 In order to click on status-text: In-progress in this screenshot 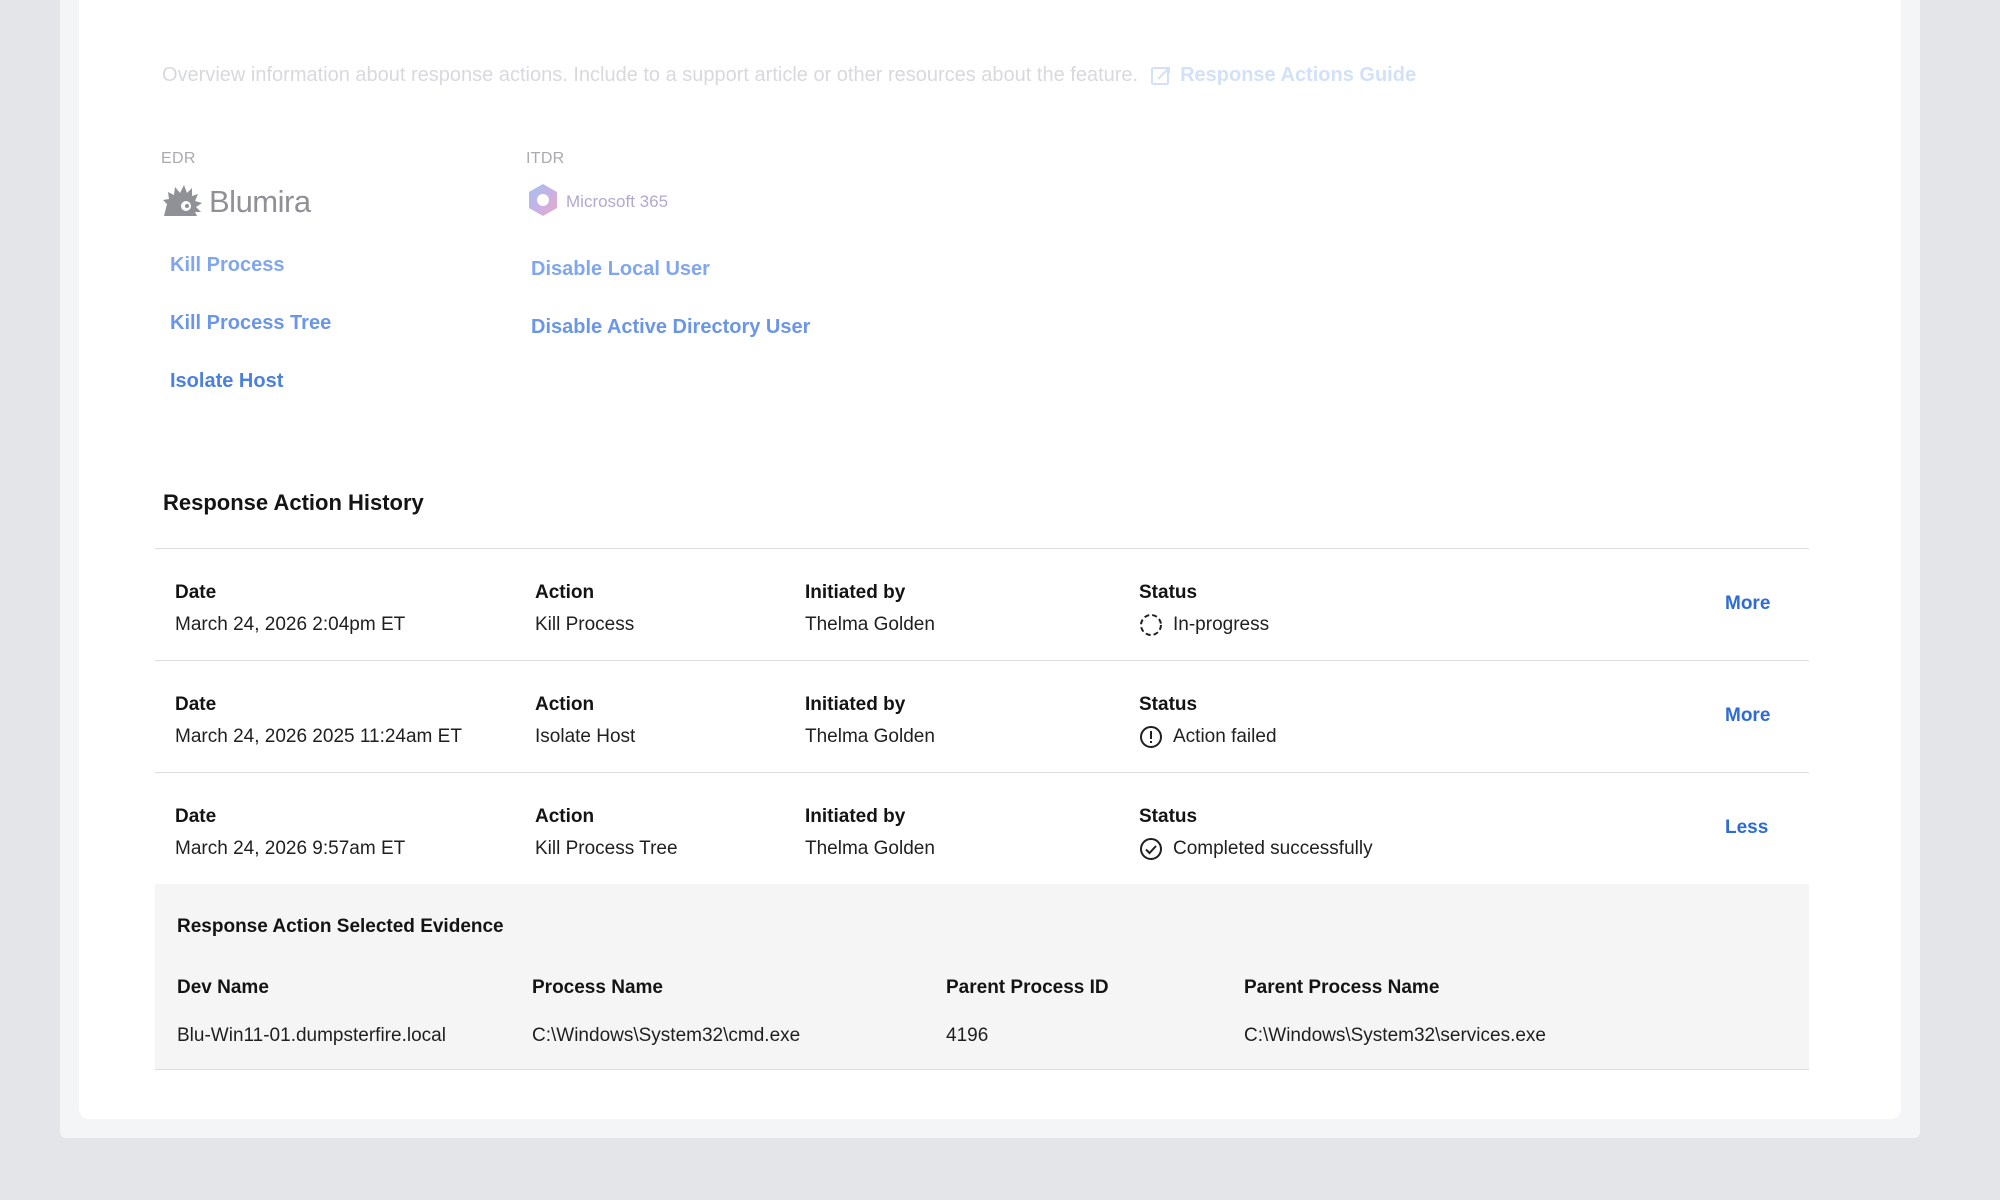, I will do `click(1221, 624)`.